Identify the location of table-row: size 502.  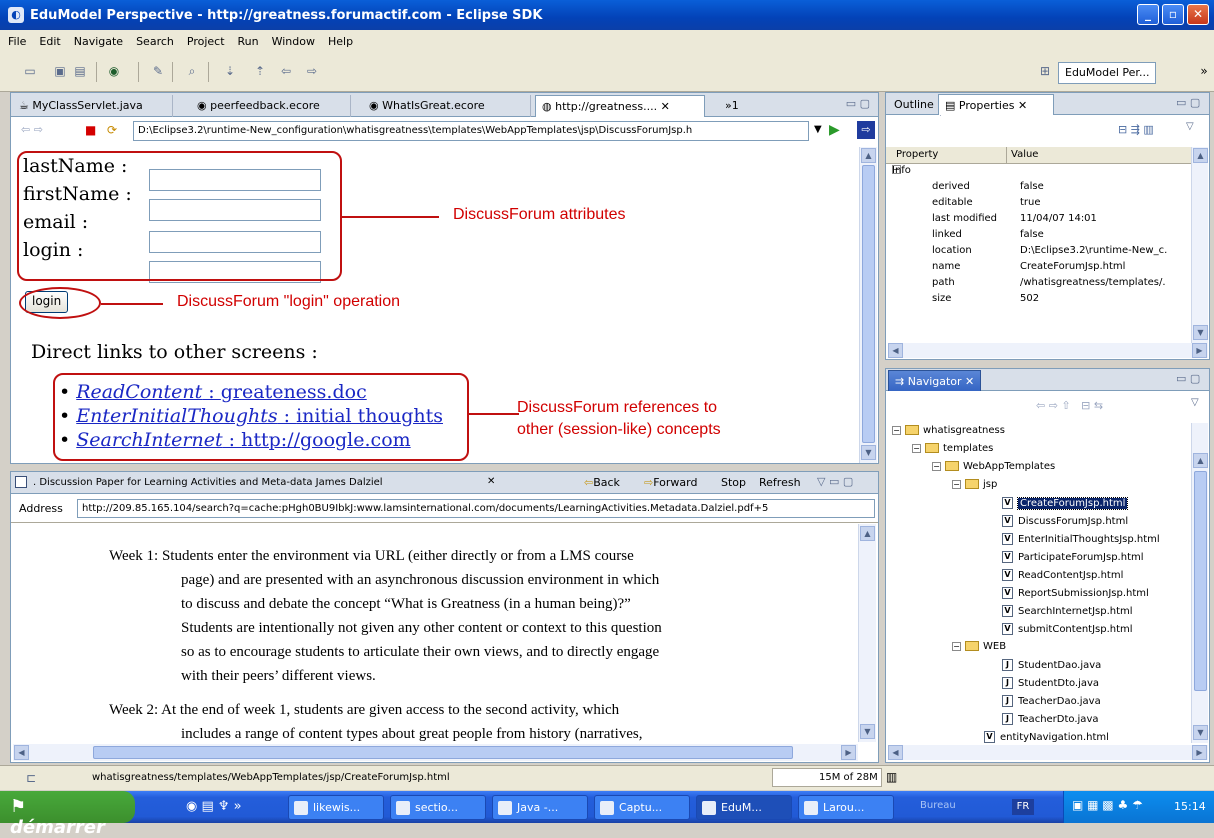
(1036, 301).